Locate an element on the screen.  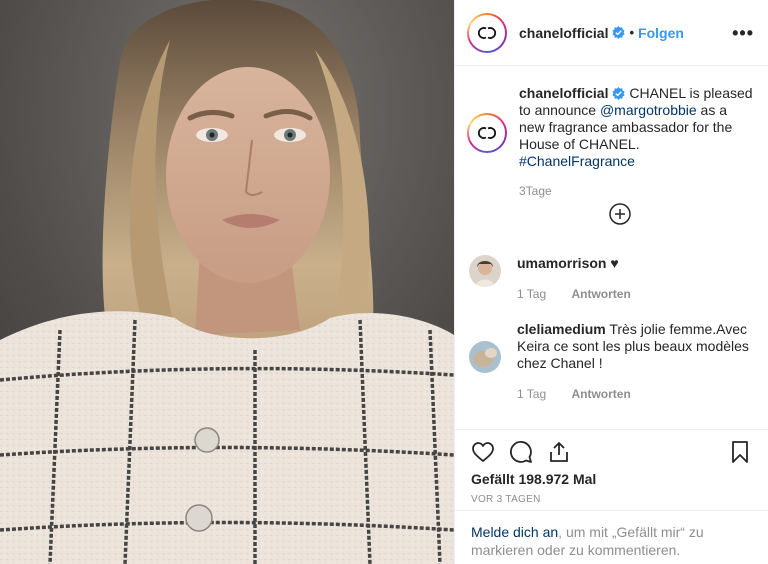
action-icons is located at coordinates (611, 452).